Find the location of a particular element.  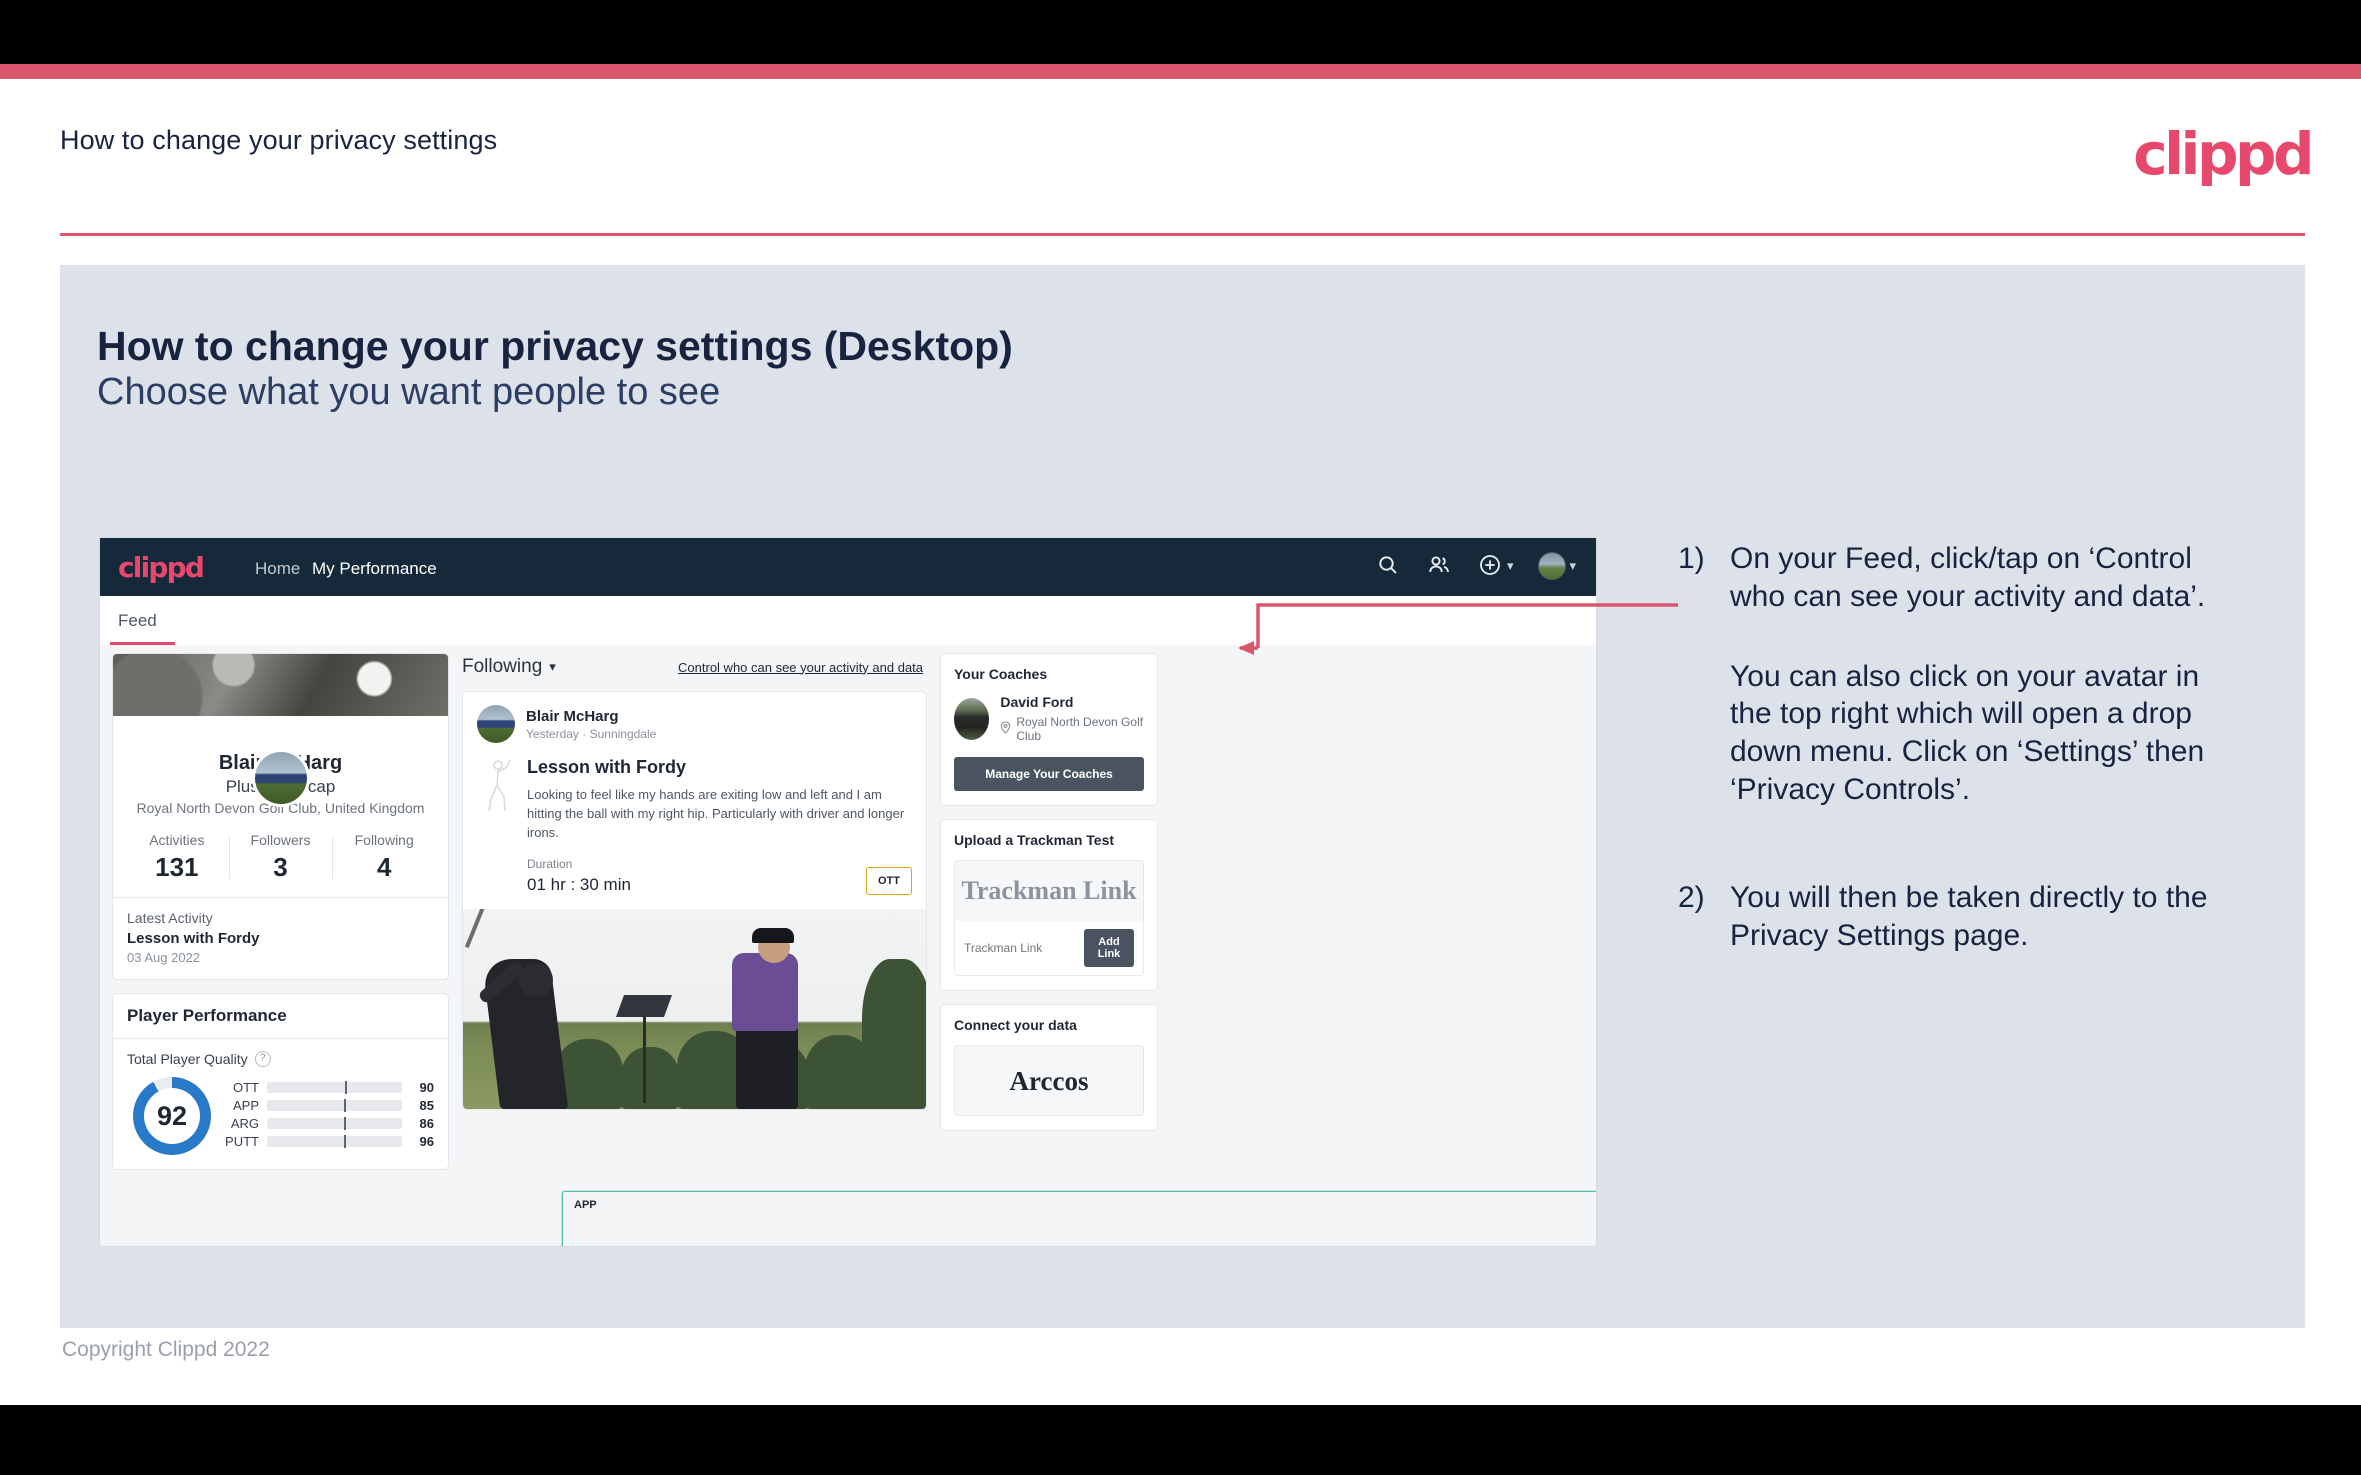

feed-filter-label: Following is located at coordinates (502, 666).